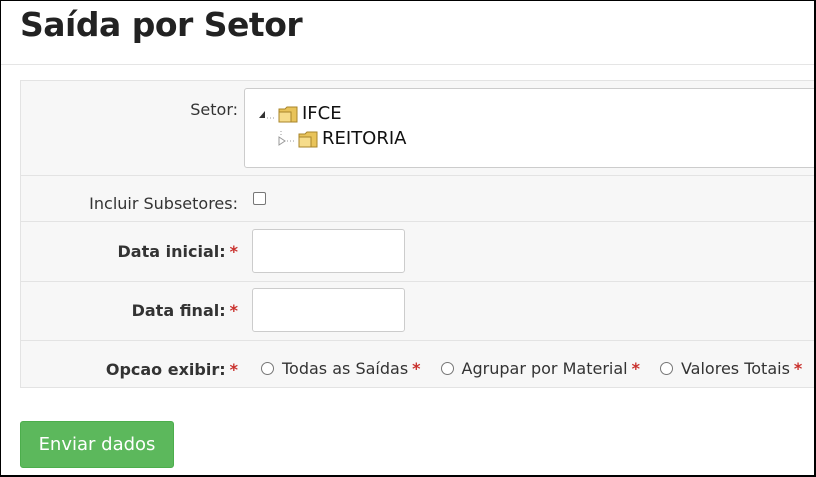  What do you see at coordinates (550, 368) in the screenshot?
I see `radio-option-label: Agrupar por Material *` at bounding box center [550, 368].